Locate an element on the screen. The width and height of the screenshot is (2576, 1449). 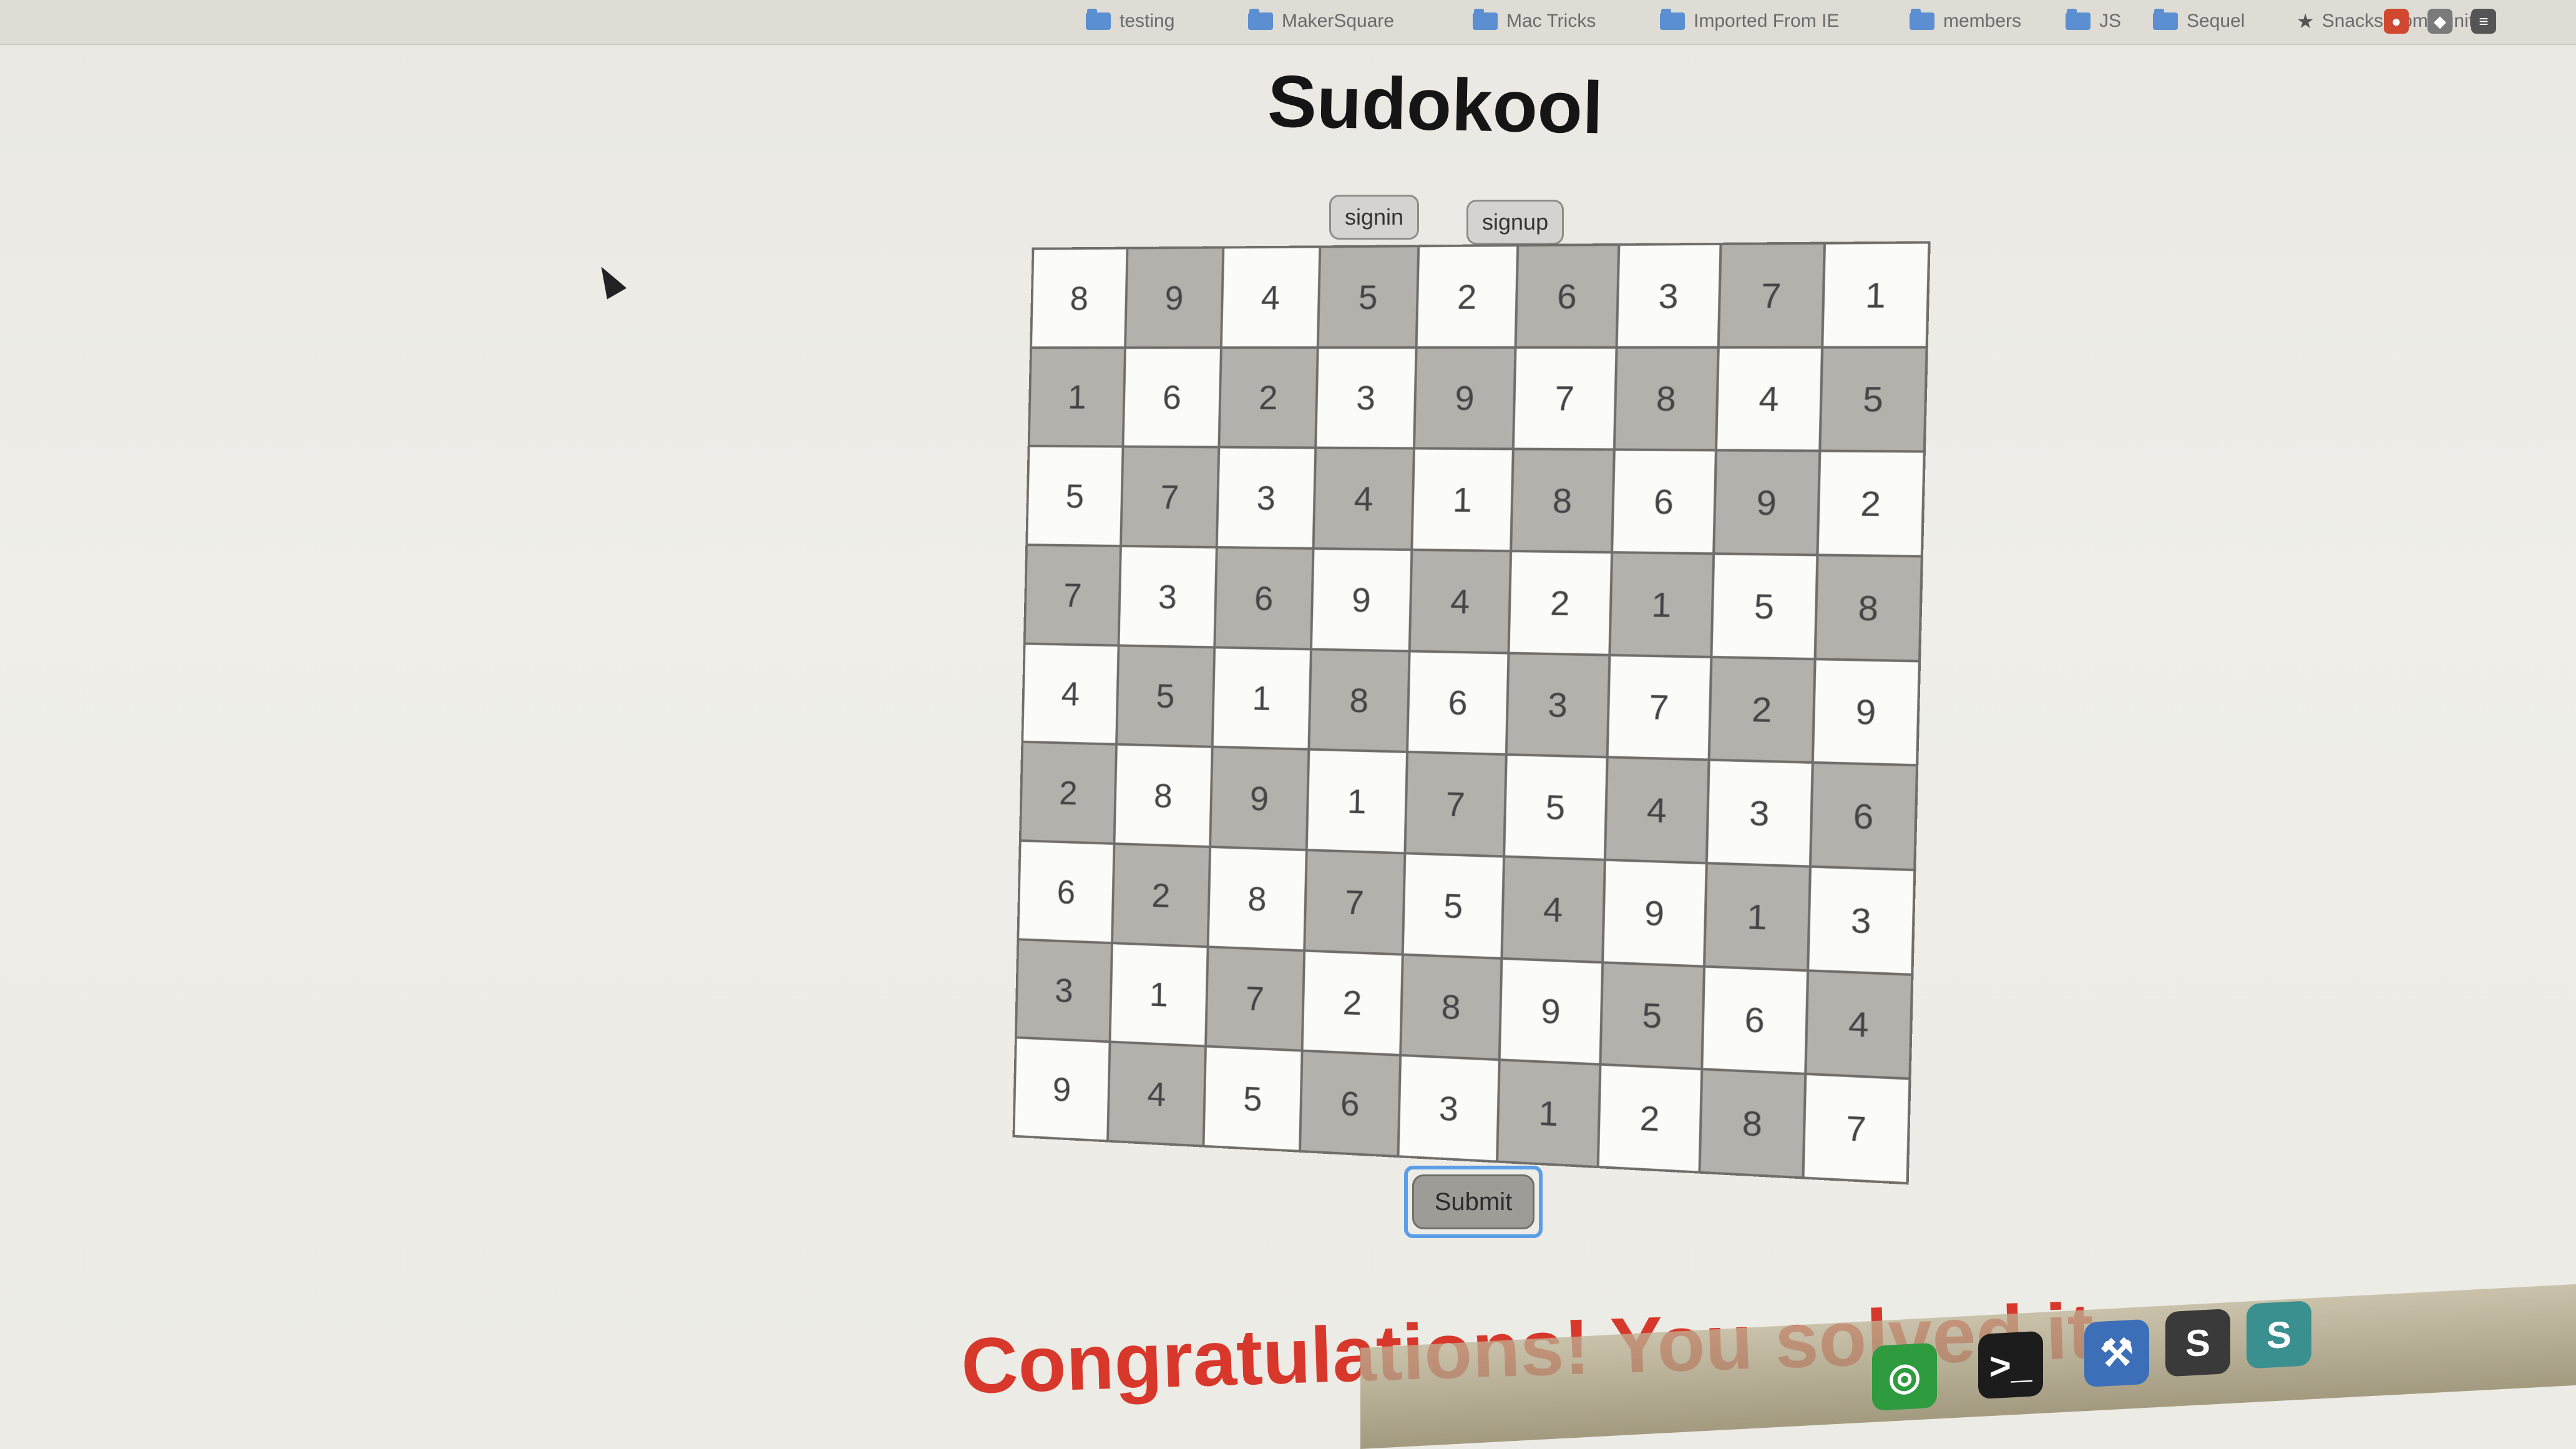
signin-button: signin is located at coordinates (1374, 217).